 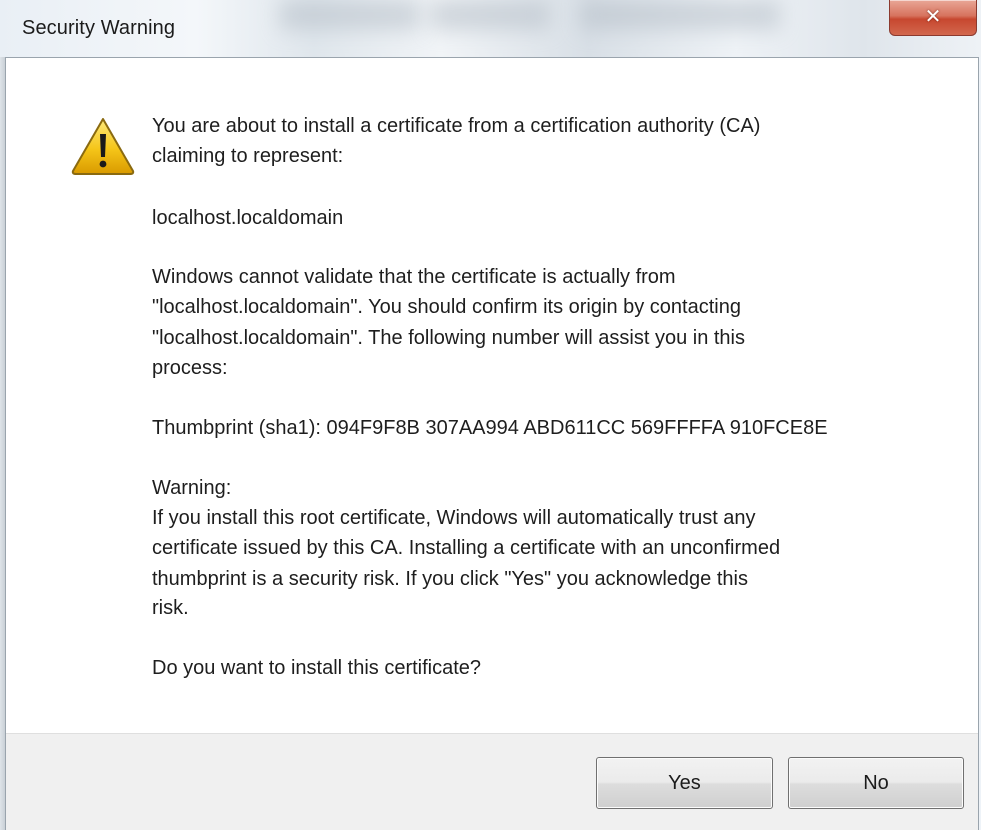 I want to click on message-line: claiming to represent:, so click(x=248, y=156).